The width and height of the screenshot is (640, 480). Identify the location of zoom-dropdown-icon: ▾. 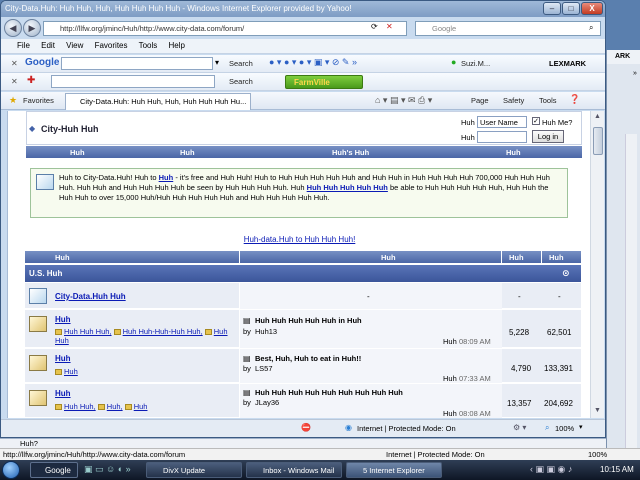
(581, 427).